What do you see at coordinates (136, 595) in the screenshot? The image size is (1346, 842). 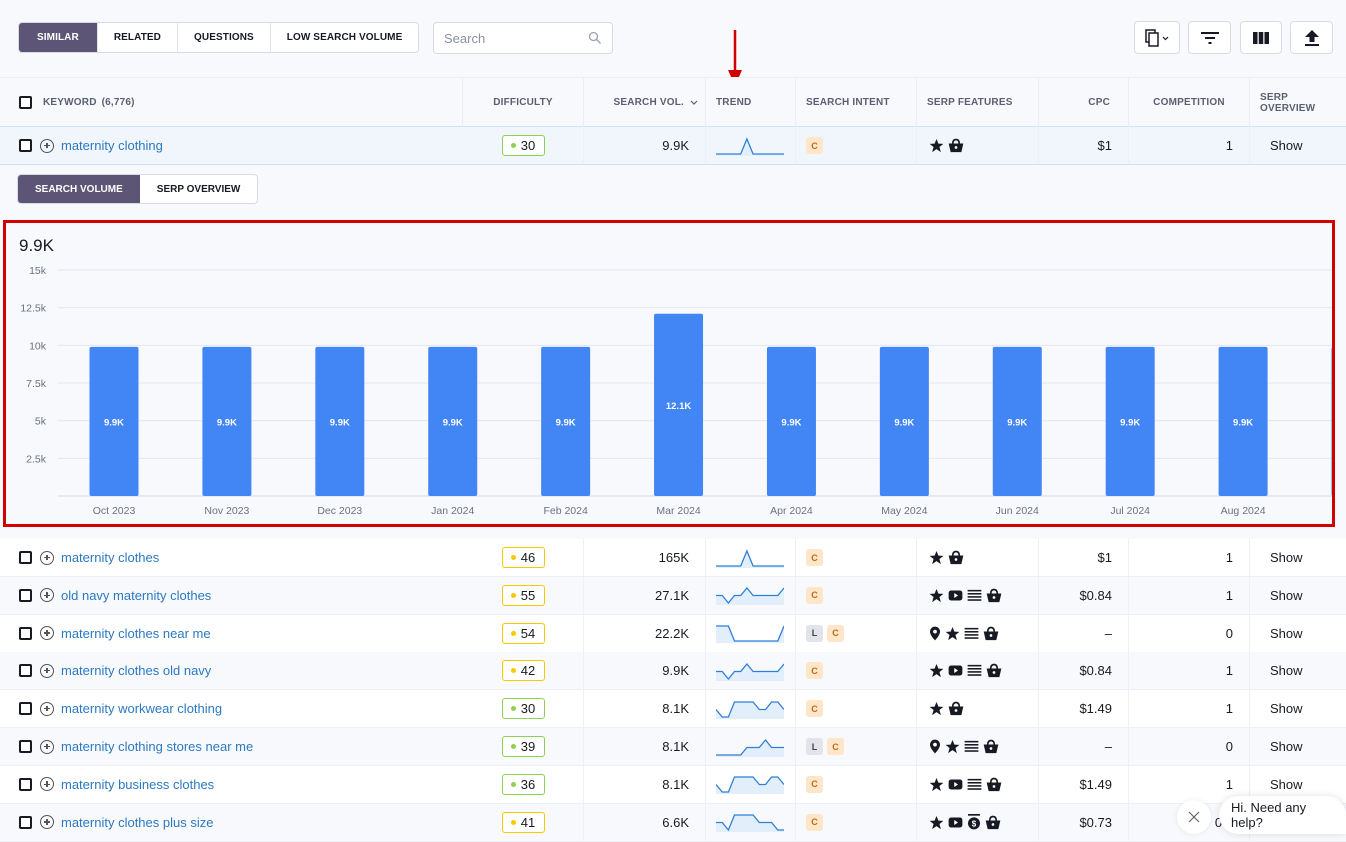 I see `keyword-link: old navy maternity clothes` at bounding box center [136, 595].